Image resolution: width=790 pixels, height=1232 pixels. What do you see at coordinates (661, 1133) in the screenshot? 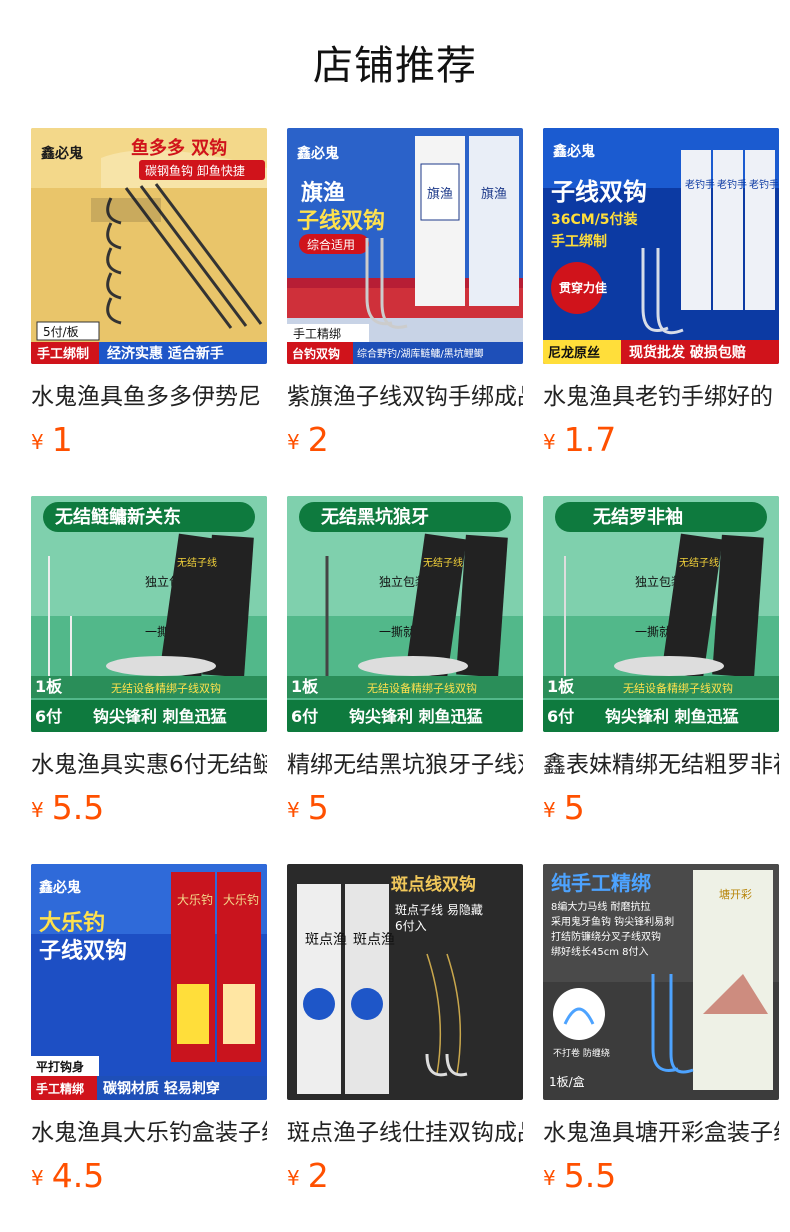
I see `product-title: 水鬼渔具塘开彩盒装子线` at bounding box center [661, 1133].